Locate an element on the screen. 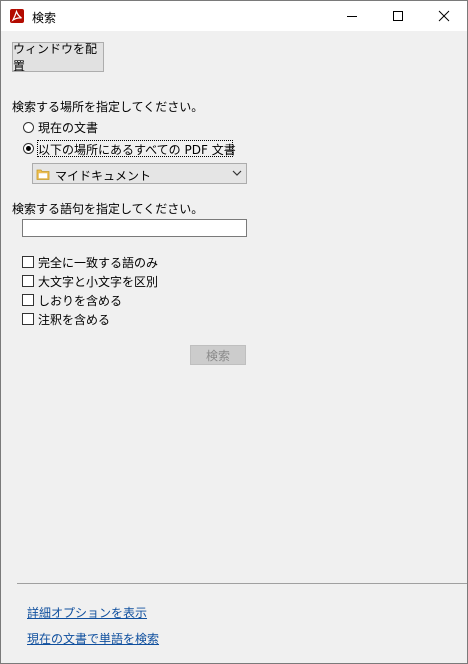  close-icon is located at coordinates (444, 16).